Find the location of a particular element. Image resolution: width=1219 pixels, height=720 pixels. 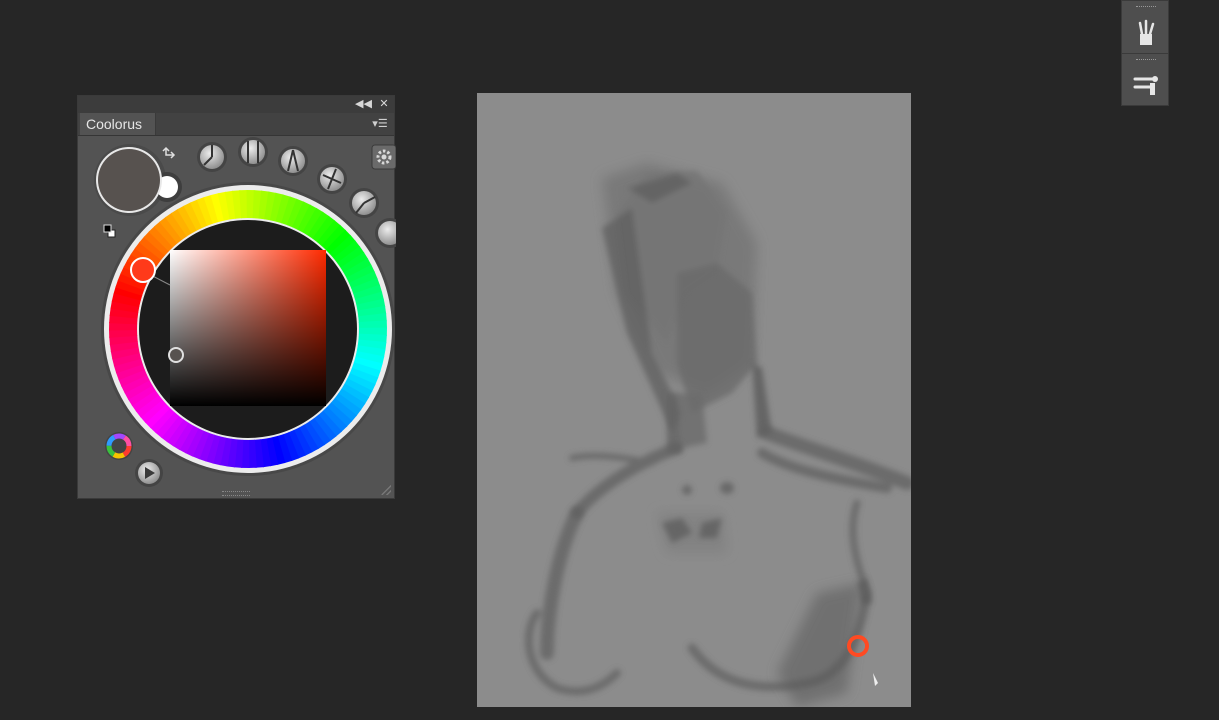

double-chevron-left-icon: ◀◀ is located at coordinates (363, 104).